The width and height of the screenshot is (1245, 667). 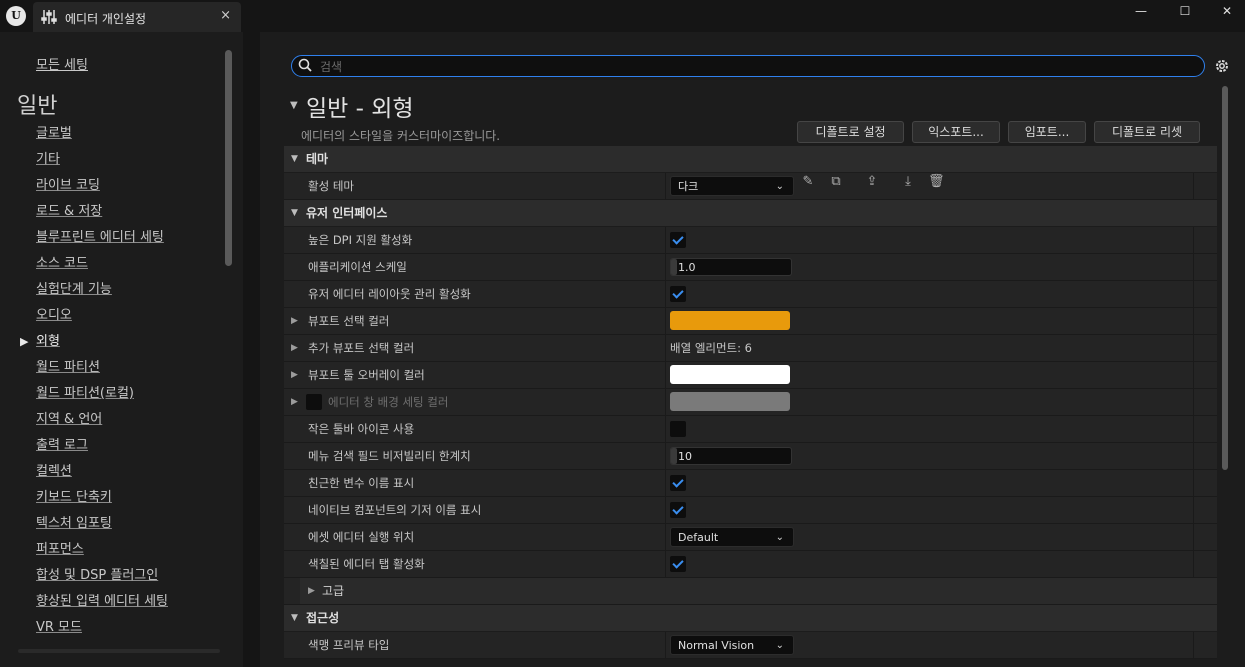 What do you see at coordinates (622, 16) in the screenshot?
I see `title-bar: U 에디터 개인설정 × — ☐ ✕` at bounding box center [622, 16].